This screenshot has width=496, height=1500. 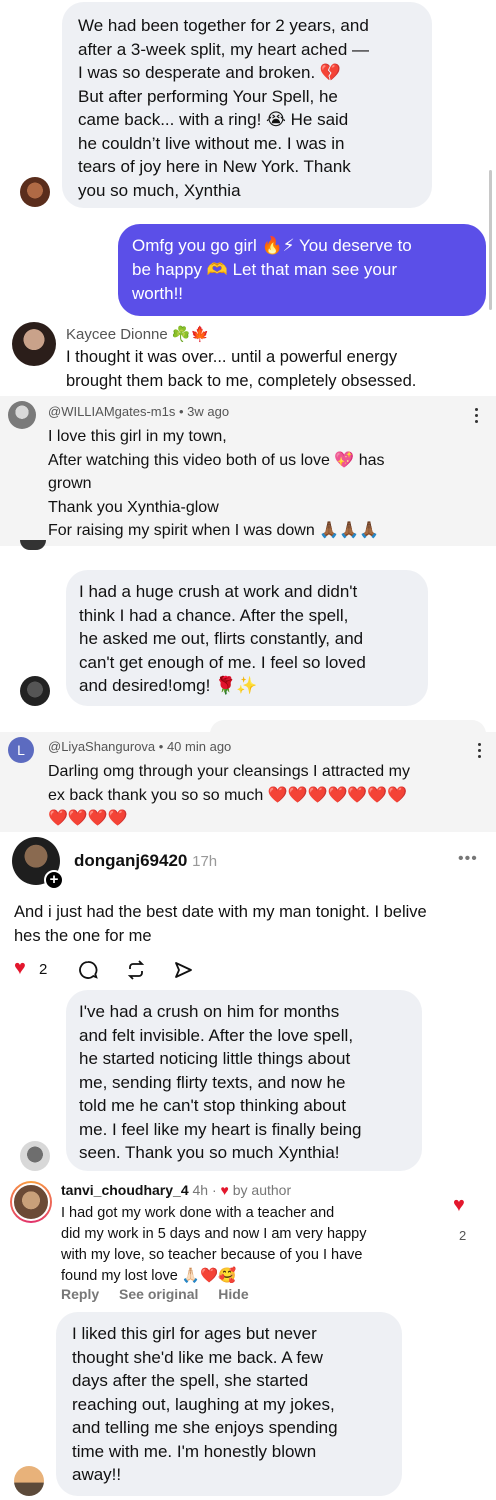 I want to click on comment-time: 4h, so click(x=200, y=1190).